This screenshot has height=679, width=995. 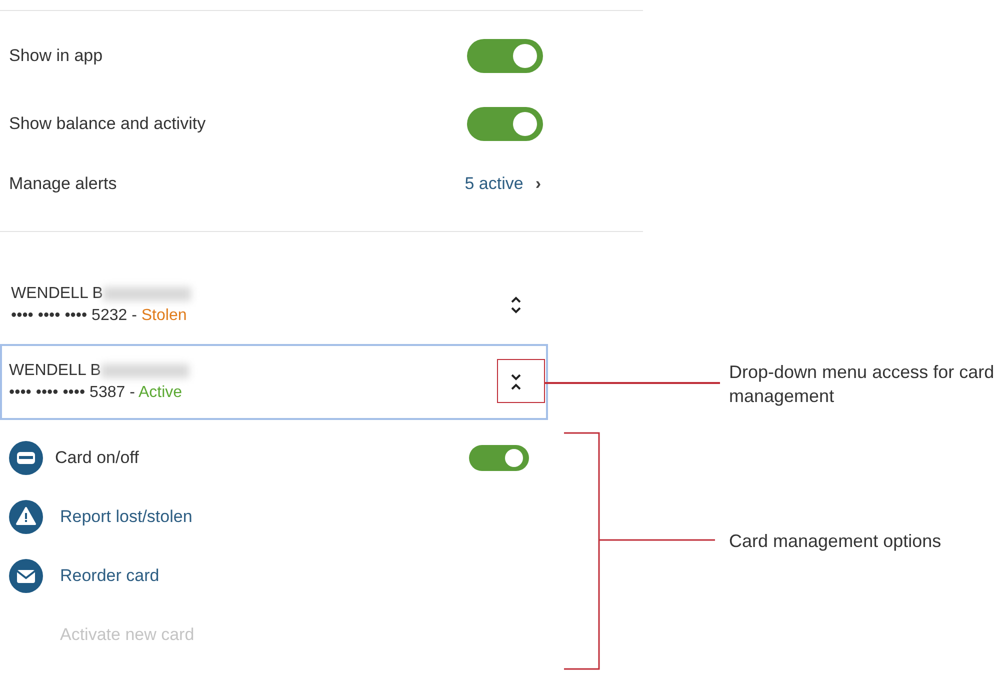 I want to click on card-row: WENDELL B •••• •••• •••• 5387 - Active, so click(x=274, y=382).